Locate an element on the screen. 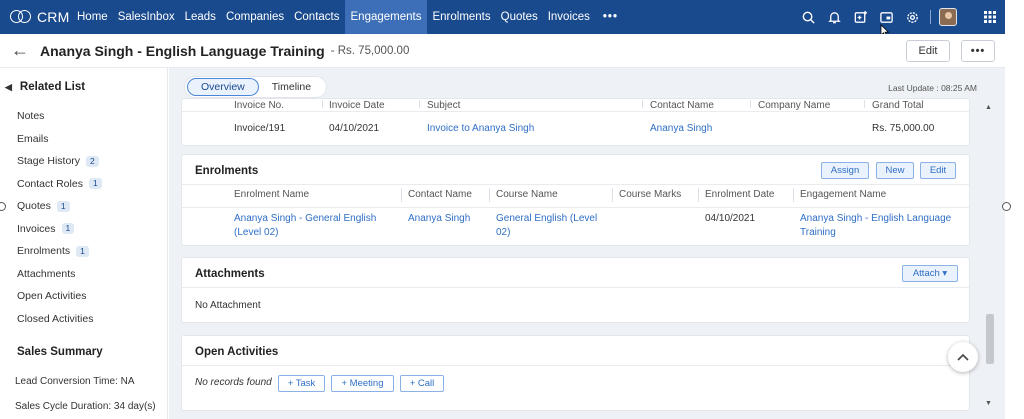  enrolment-date: 04/10/2021 is located at coordinates (730, 218).